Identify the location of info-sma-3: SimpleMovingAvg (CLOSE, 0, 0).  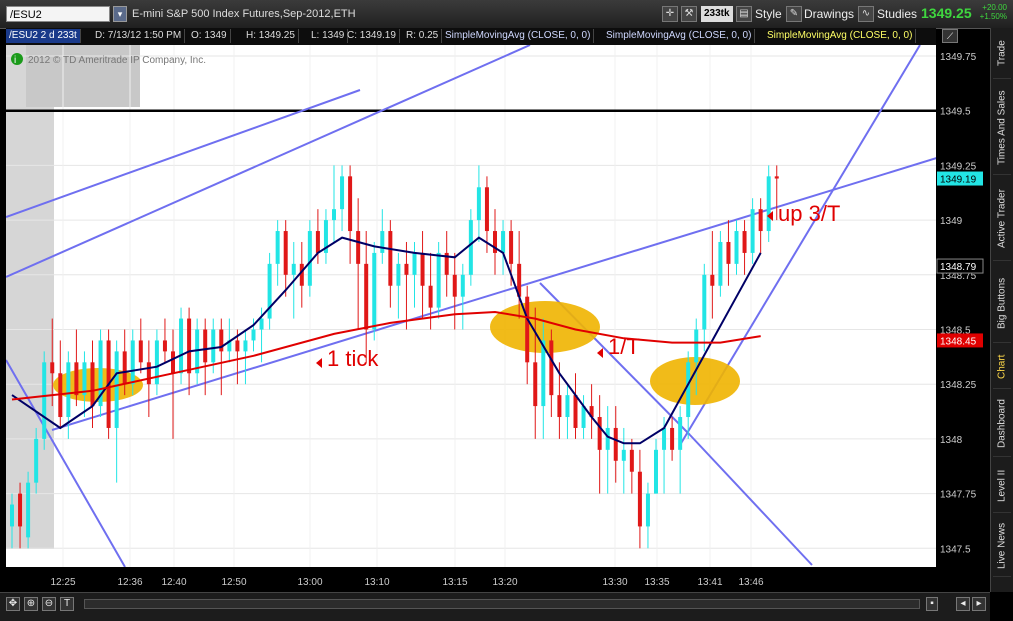
(840, 36).